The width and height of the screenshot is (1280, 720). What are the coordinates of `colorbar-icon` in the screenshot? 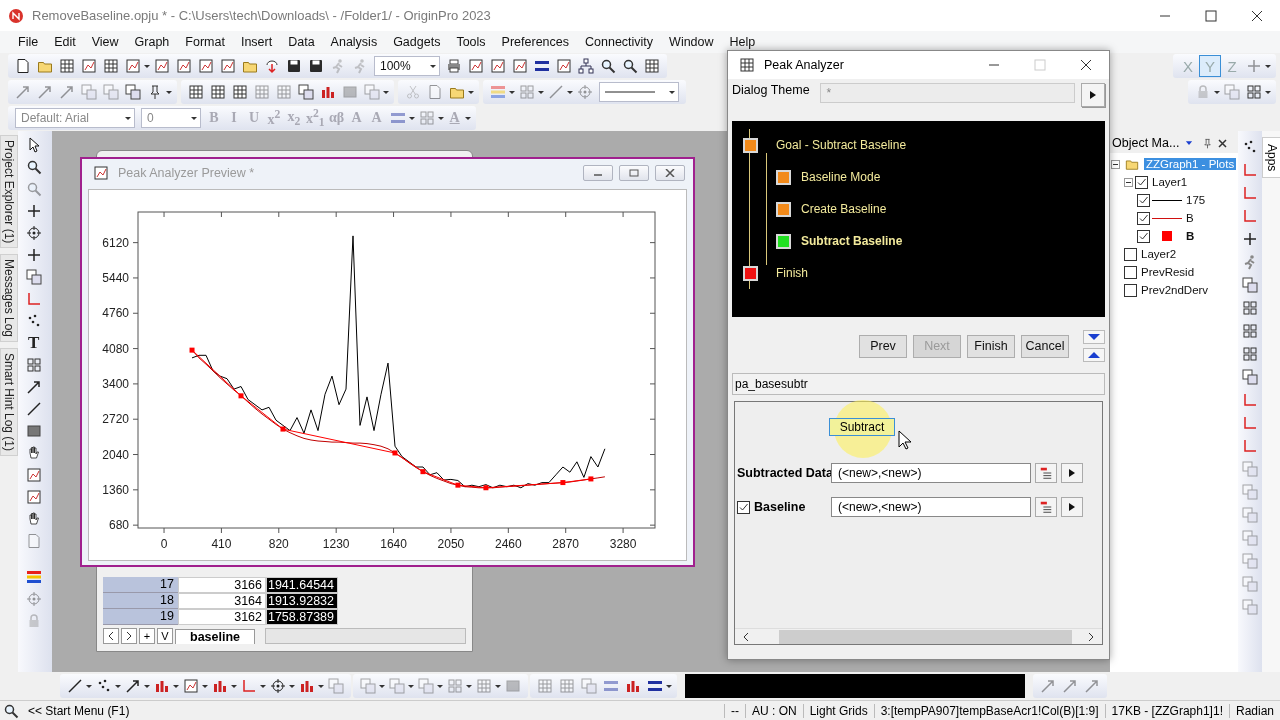 It's located at (34, 577).